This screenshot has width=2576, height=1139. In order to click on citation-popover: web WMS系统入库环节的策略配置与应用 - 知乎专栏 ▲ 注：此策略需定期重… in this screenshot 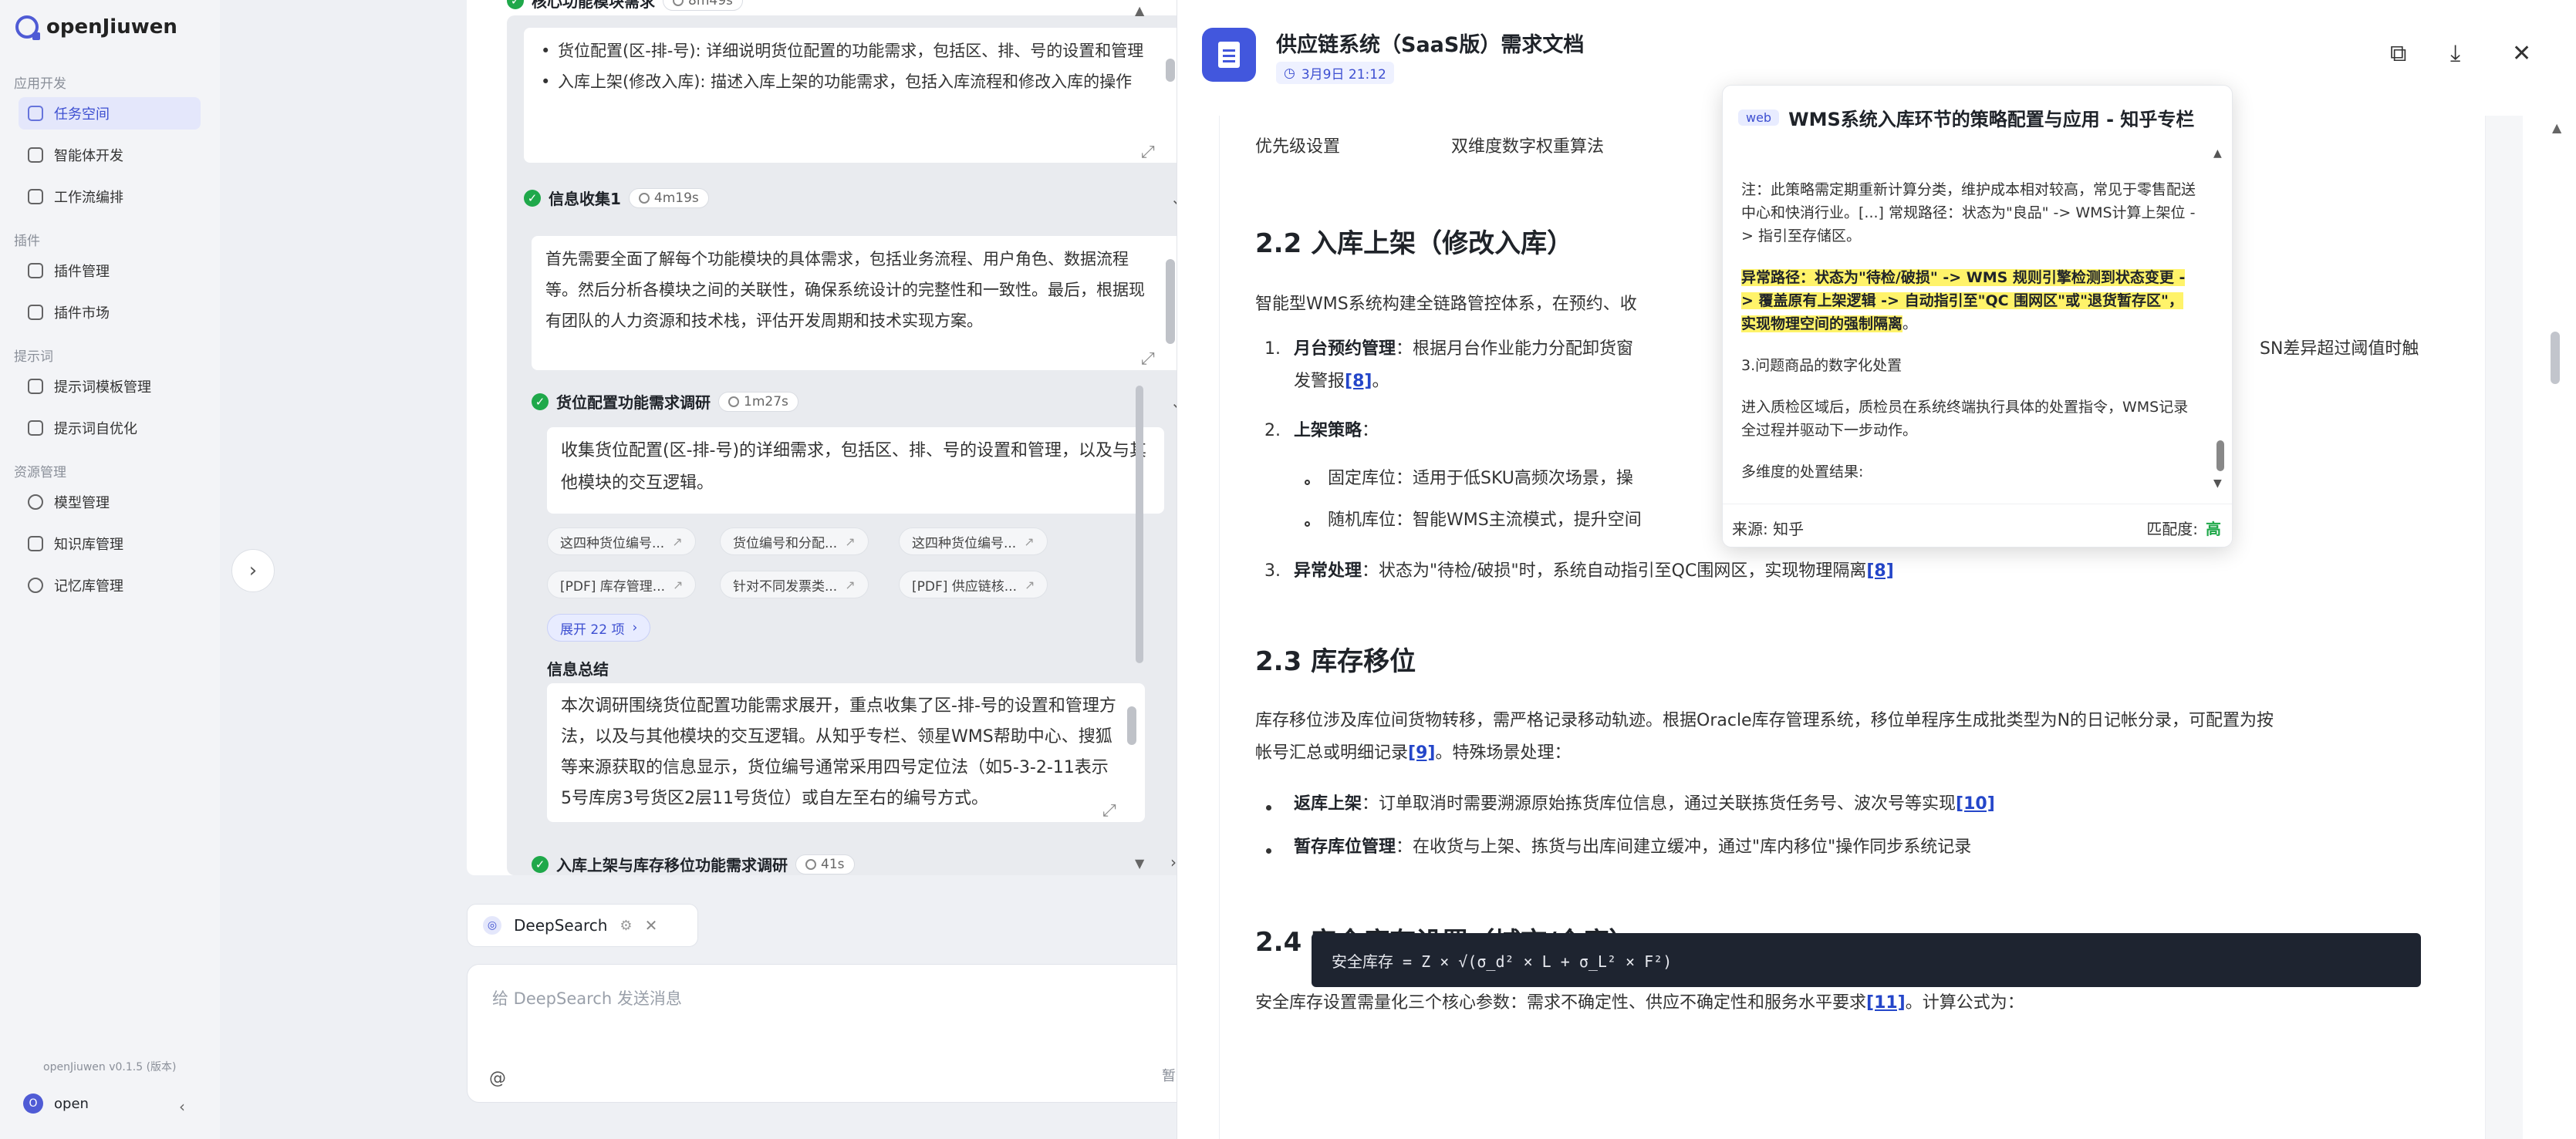, I will do `click(1977, 317)`.